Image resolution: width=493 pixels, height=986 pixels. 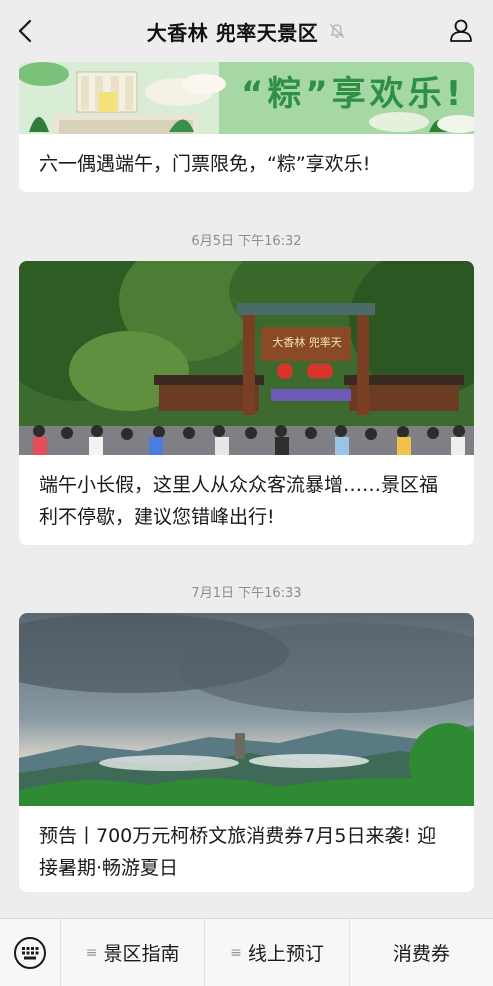 I want to click on article-title: 预告丨700万元柯桥文旅消费券7月5日来袭! 迎接暑期·畅游夏日, so click(x=238, y=852).